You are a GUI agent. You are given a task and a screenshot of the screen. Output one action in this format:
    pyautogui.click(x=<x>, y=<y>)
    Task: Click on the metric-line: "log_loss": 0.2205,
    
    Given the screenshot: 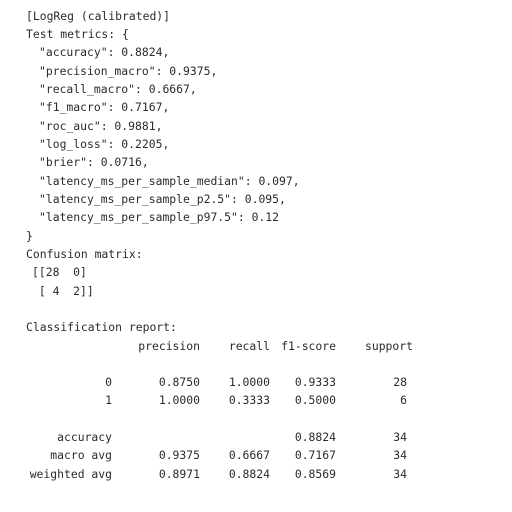 What is the action you would take?
    pyautogui.click(x=104, y=144)
    